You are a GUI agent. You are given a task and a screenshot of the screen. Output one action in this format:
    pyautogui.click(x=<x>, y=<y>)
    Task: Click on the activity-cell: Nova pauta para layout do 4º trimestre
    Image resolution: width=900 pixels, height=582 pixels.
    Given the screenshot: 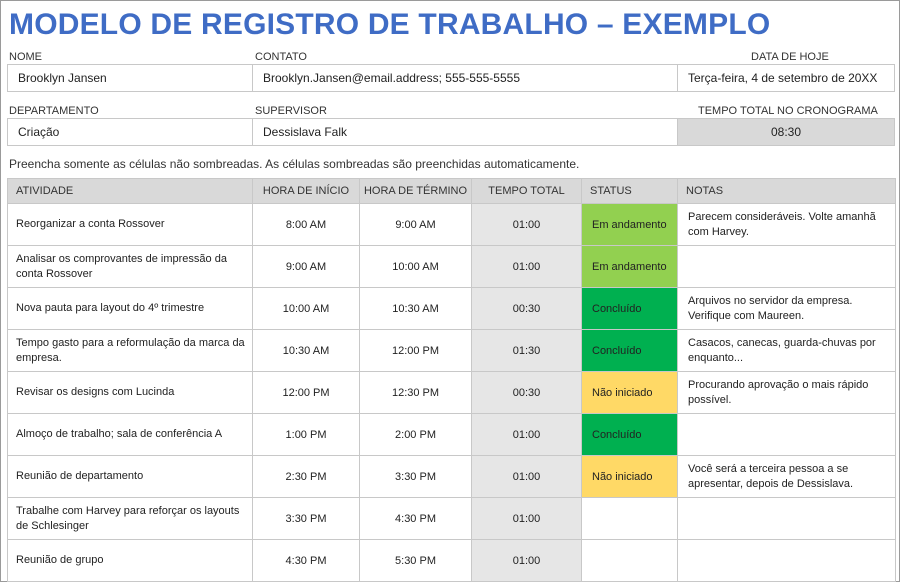 What is the action you would take?
    pyautogui.click(x=130, y=308)
    